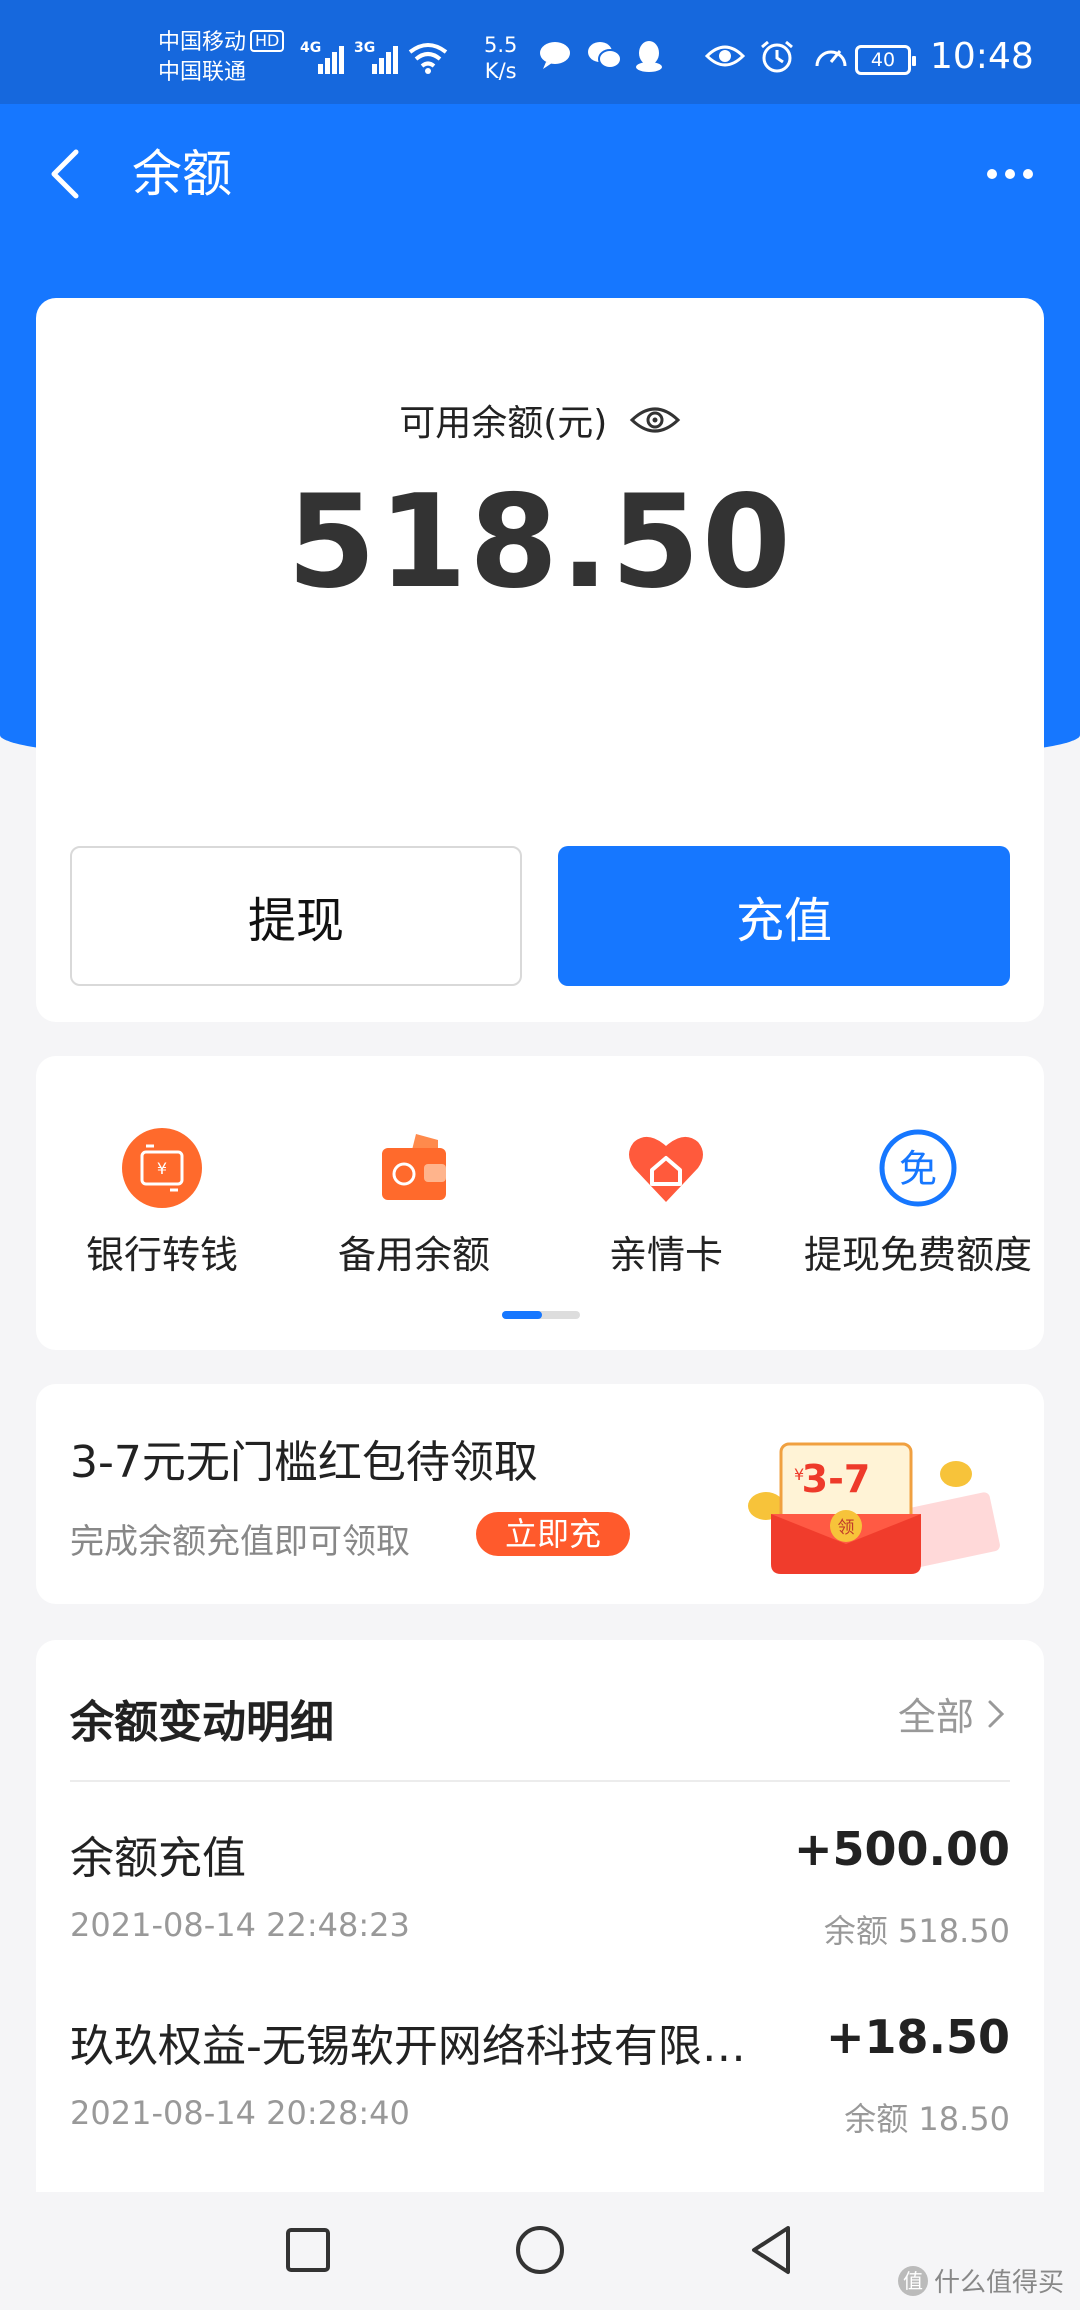  I want to click on home-button, so click(540, 2250).